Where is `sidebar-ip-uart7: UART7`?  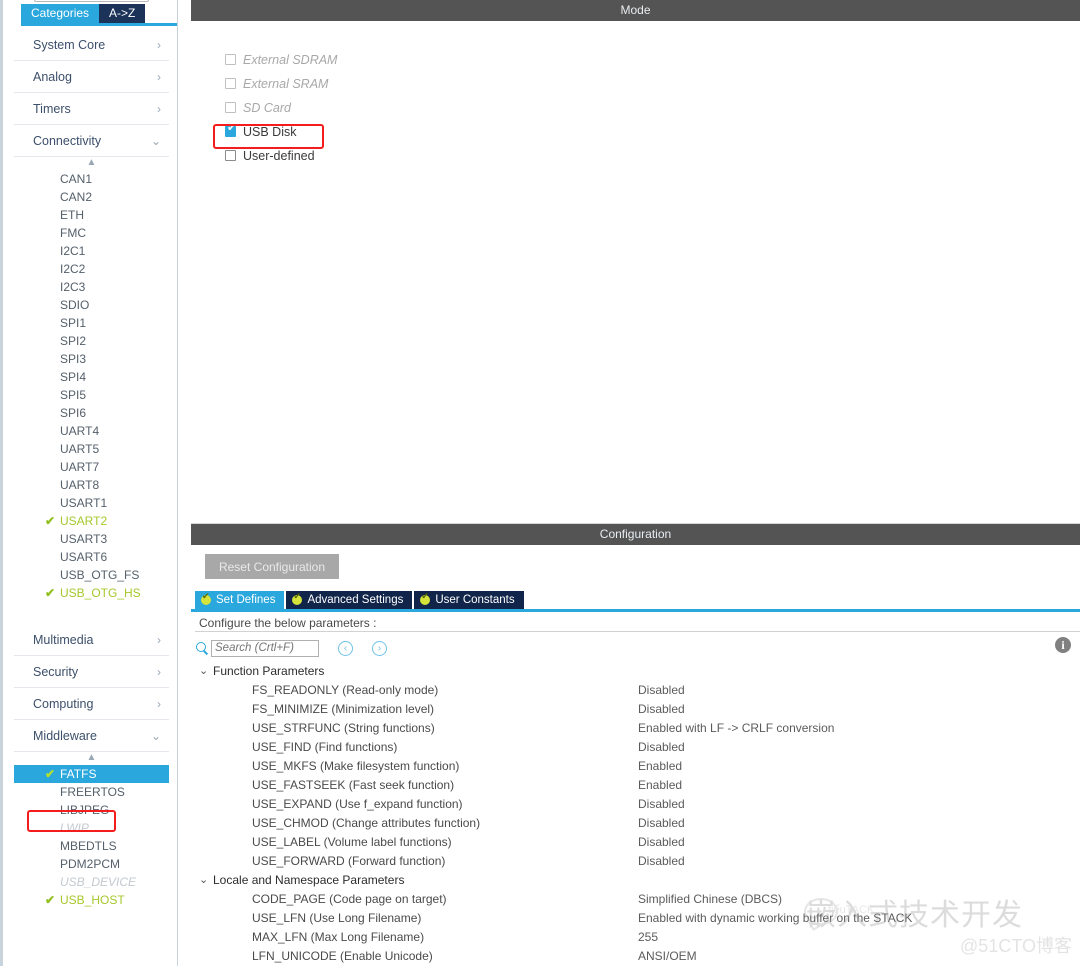
sidebar-ip-uart7: UART7 is located at coordinates (91, 467).